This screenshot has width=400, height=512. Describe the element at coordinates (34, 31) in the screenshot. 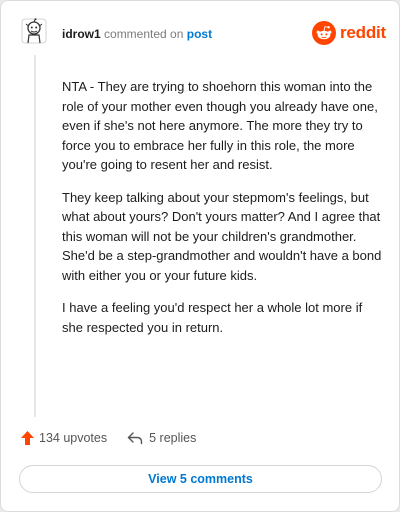

I see `user-avatar-icon` at that location.